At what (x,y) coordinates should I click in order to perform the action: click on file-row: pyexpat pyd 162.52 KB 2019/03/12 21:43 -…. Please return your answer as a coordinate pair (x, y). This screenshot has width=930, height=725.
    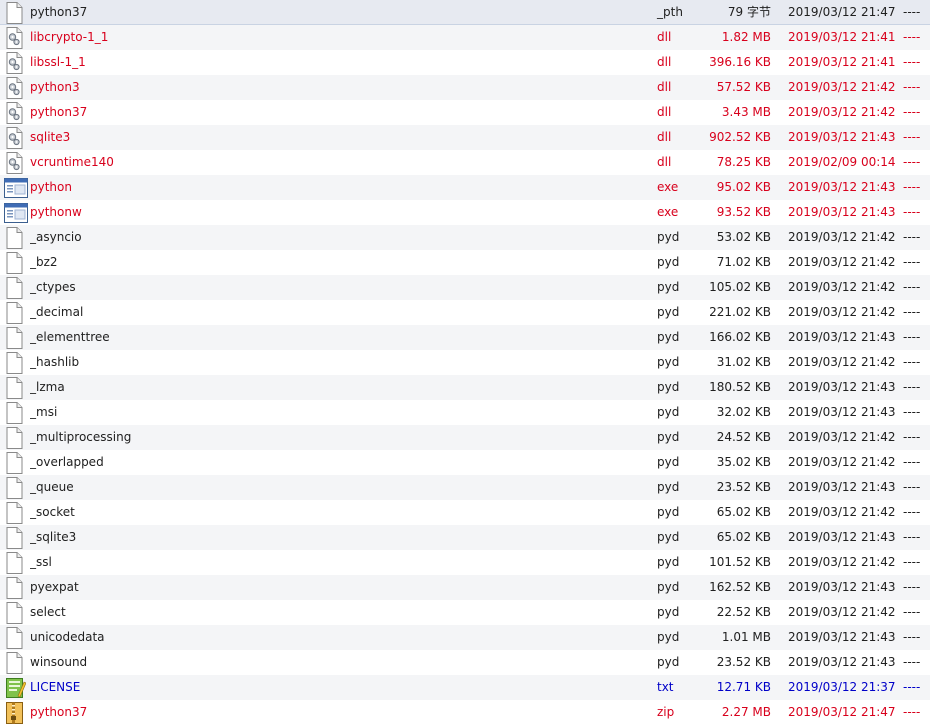
    Looking at the image, I should click on (465, 587).